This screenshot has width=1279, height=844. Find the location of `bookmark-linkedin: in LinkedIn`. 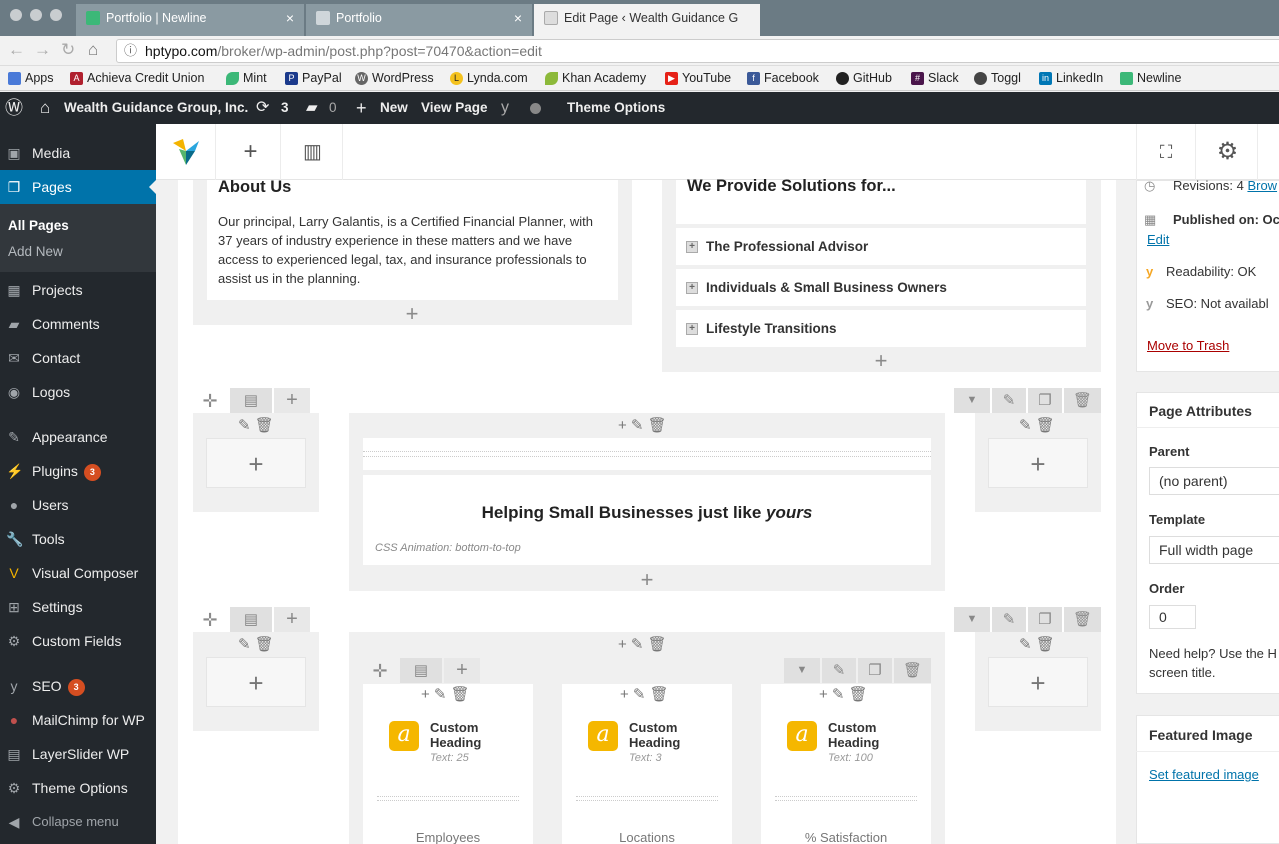

bookmark-linkedin: in LinkedIn is located at coordinates (1071, 78).